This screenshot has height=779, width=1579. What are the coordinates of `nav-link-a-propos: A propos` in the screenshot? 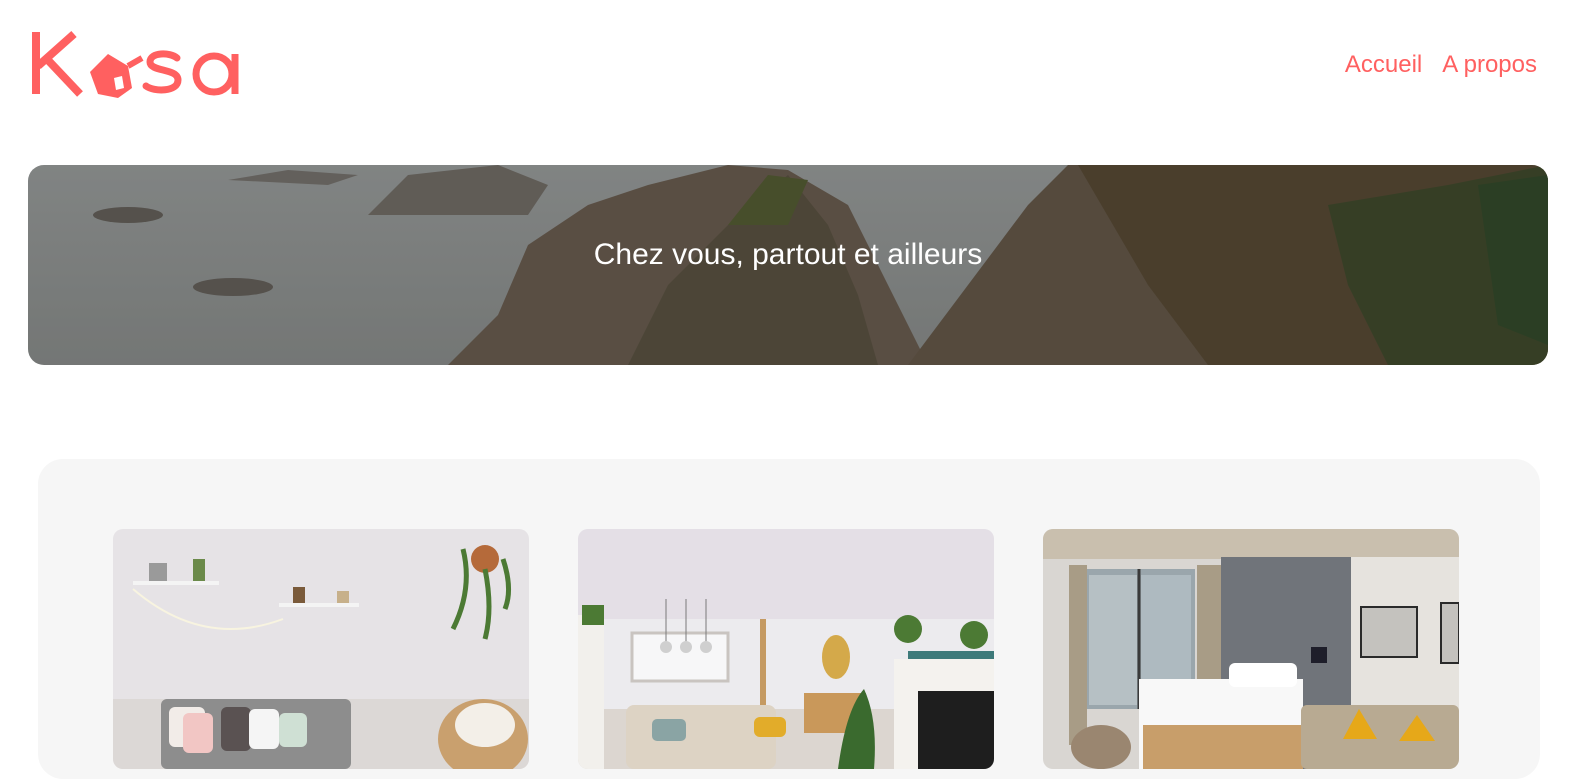 It's located at (1489, 65).